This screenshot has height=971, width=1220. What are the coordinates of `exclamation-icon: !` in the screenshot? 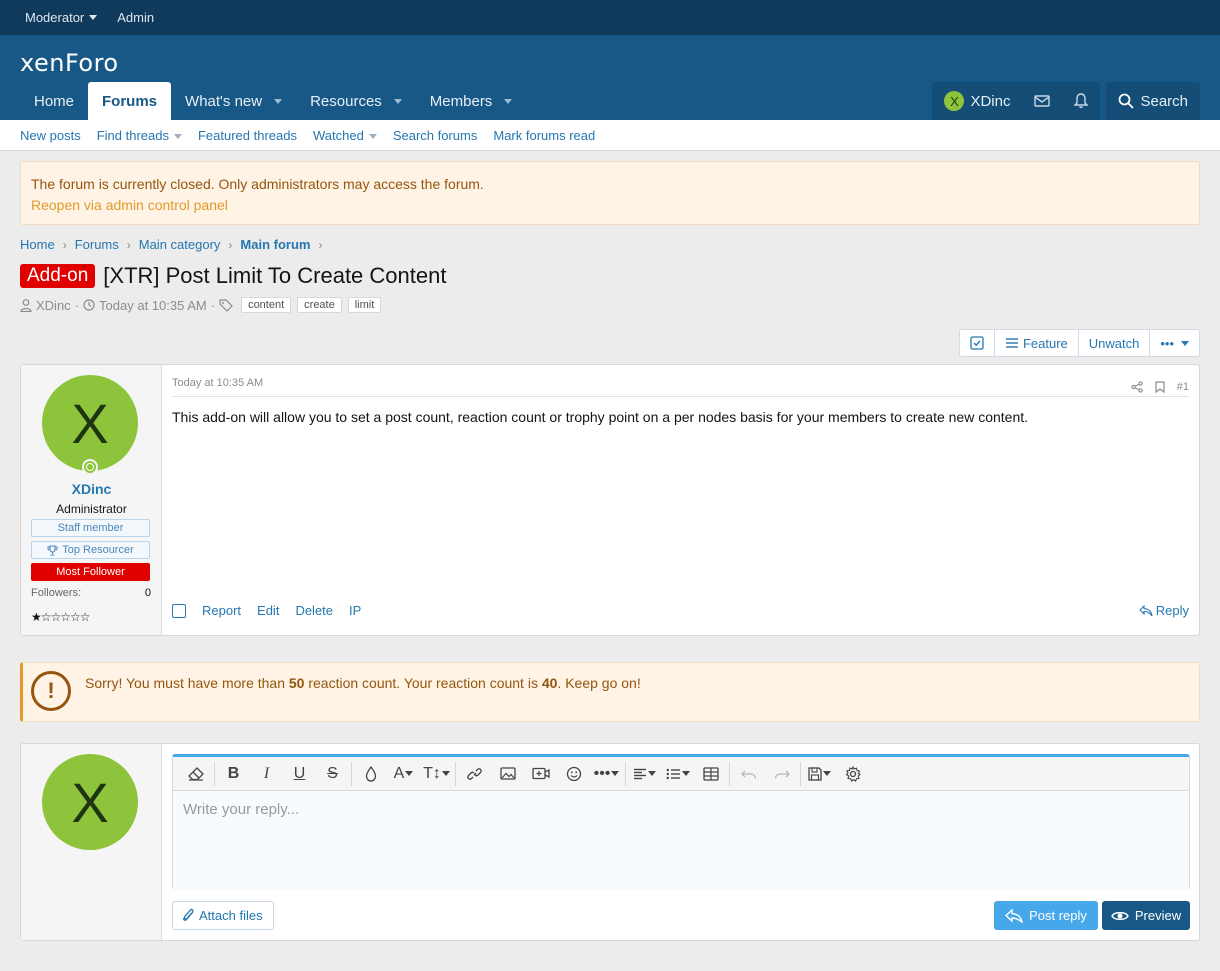 It's located at (51, 691).